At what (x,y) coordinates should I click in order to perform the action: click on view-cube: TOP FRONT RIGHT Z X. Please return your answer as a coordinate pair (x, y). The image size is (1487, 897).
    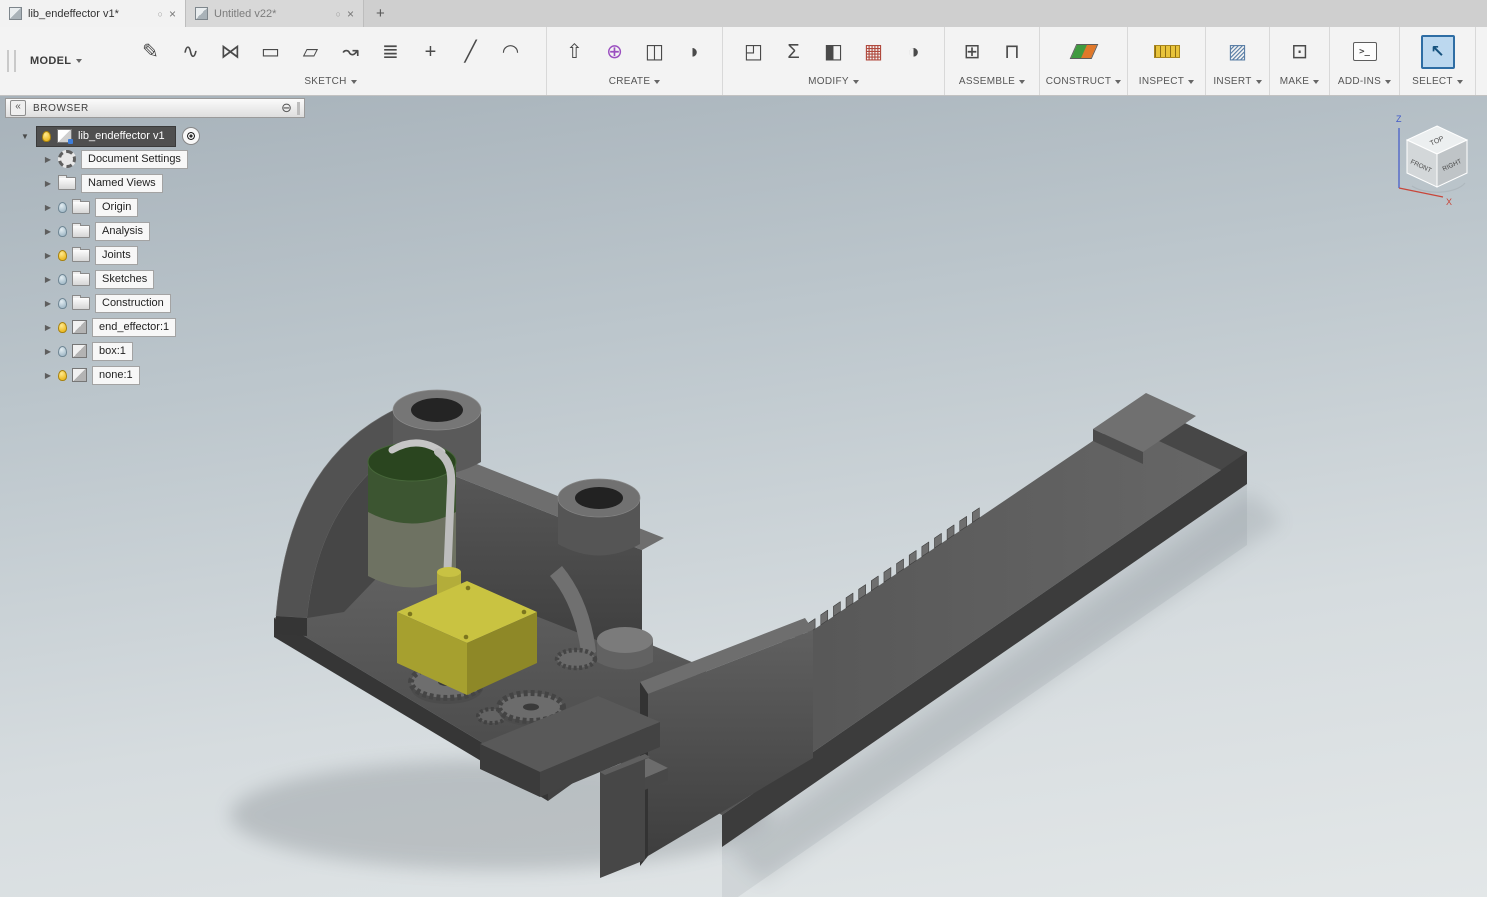
    Looking at the image, I should click on (1432, 160).